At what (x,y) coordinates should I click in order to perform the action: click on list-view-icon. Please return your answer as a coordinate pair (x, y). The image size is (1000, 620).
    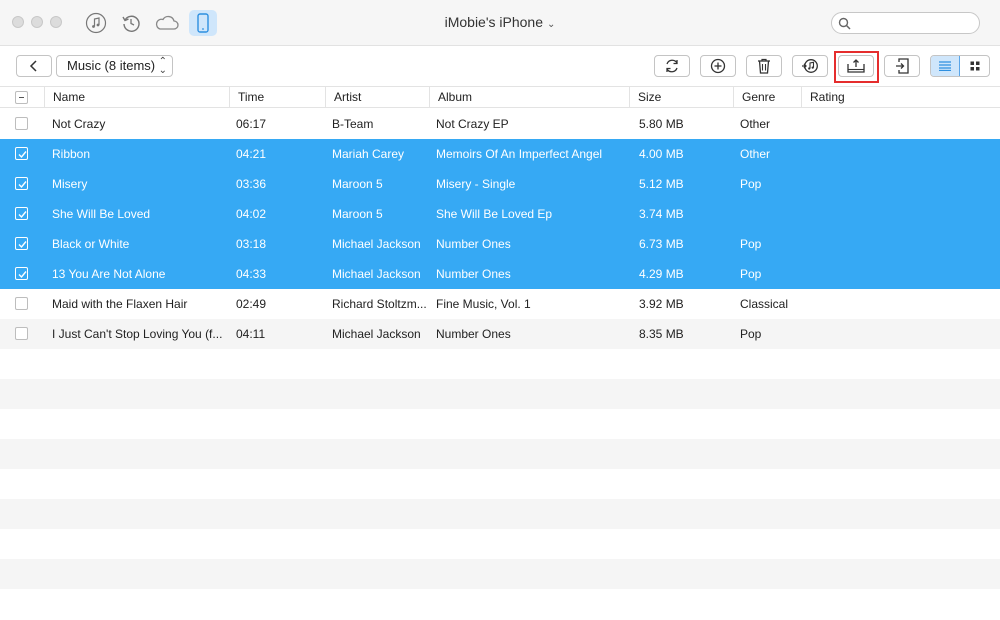
    Looking at the image, I should click on (945, 66).